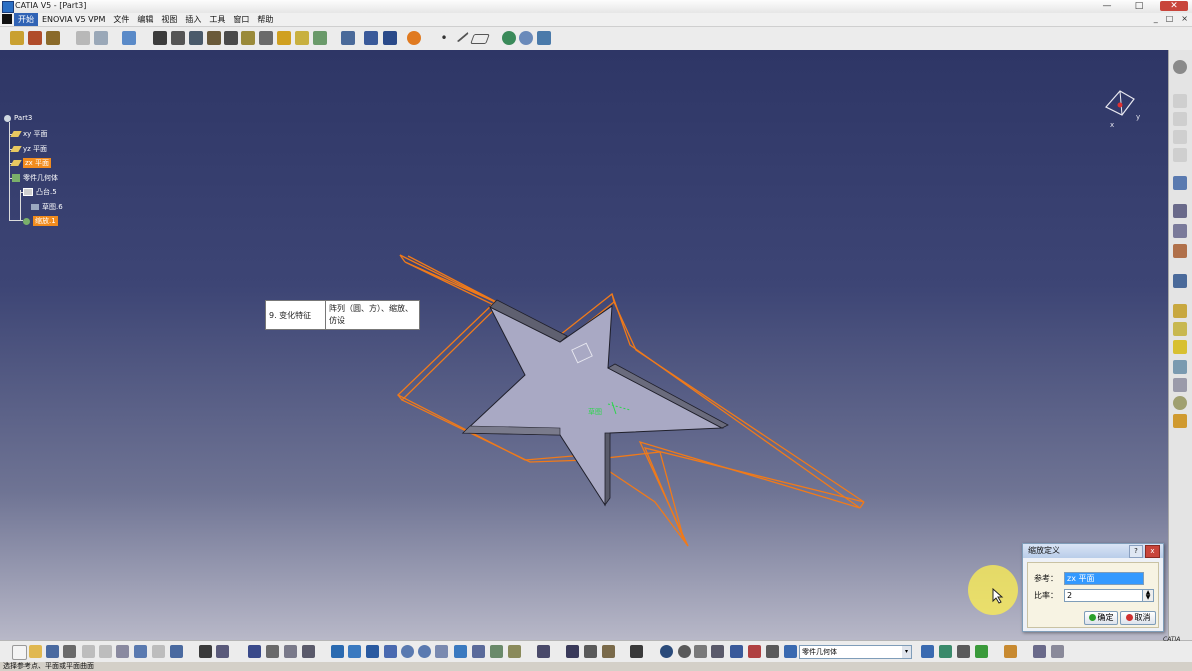  What do you see at coordinates (1156, 18) in the screenshot?
I see `mdi-minimize-button: _` at bounding box center [1156, 18].